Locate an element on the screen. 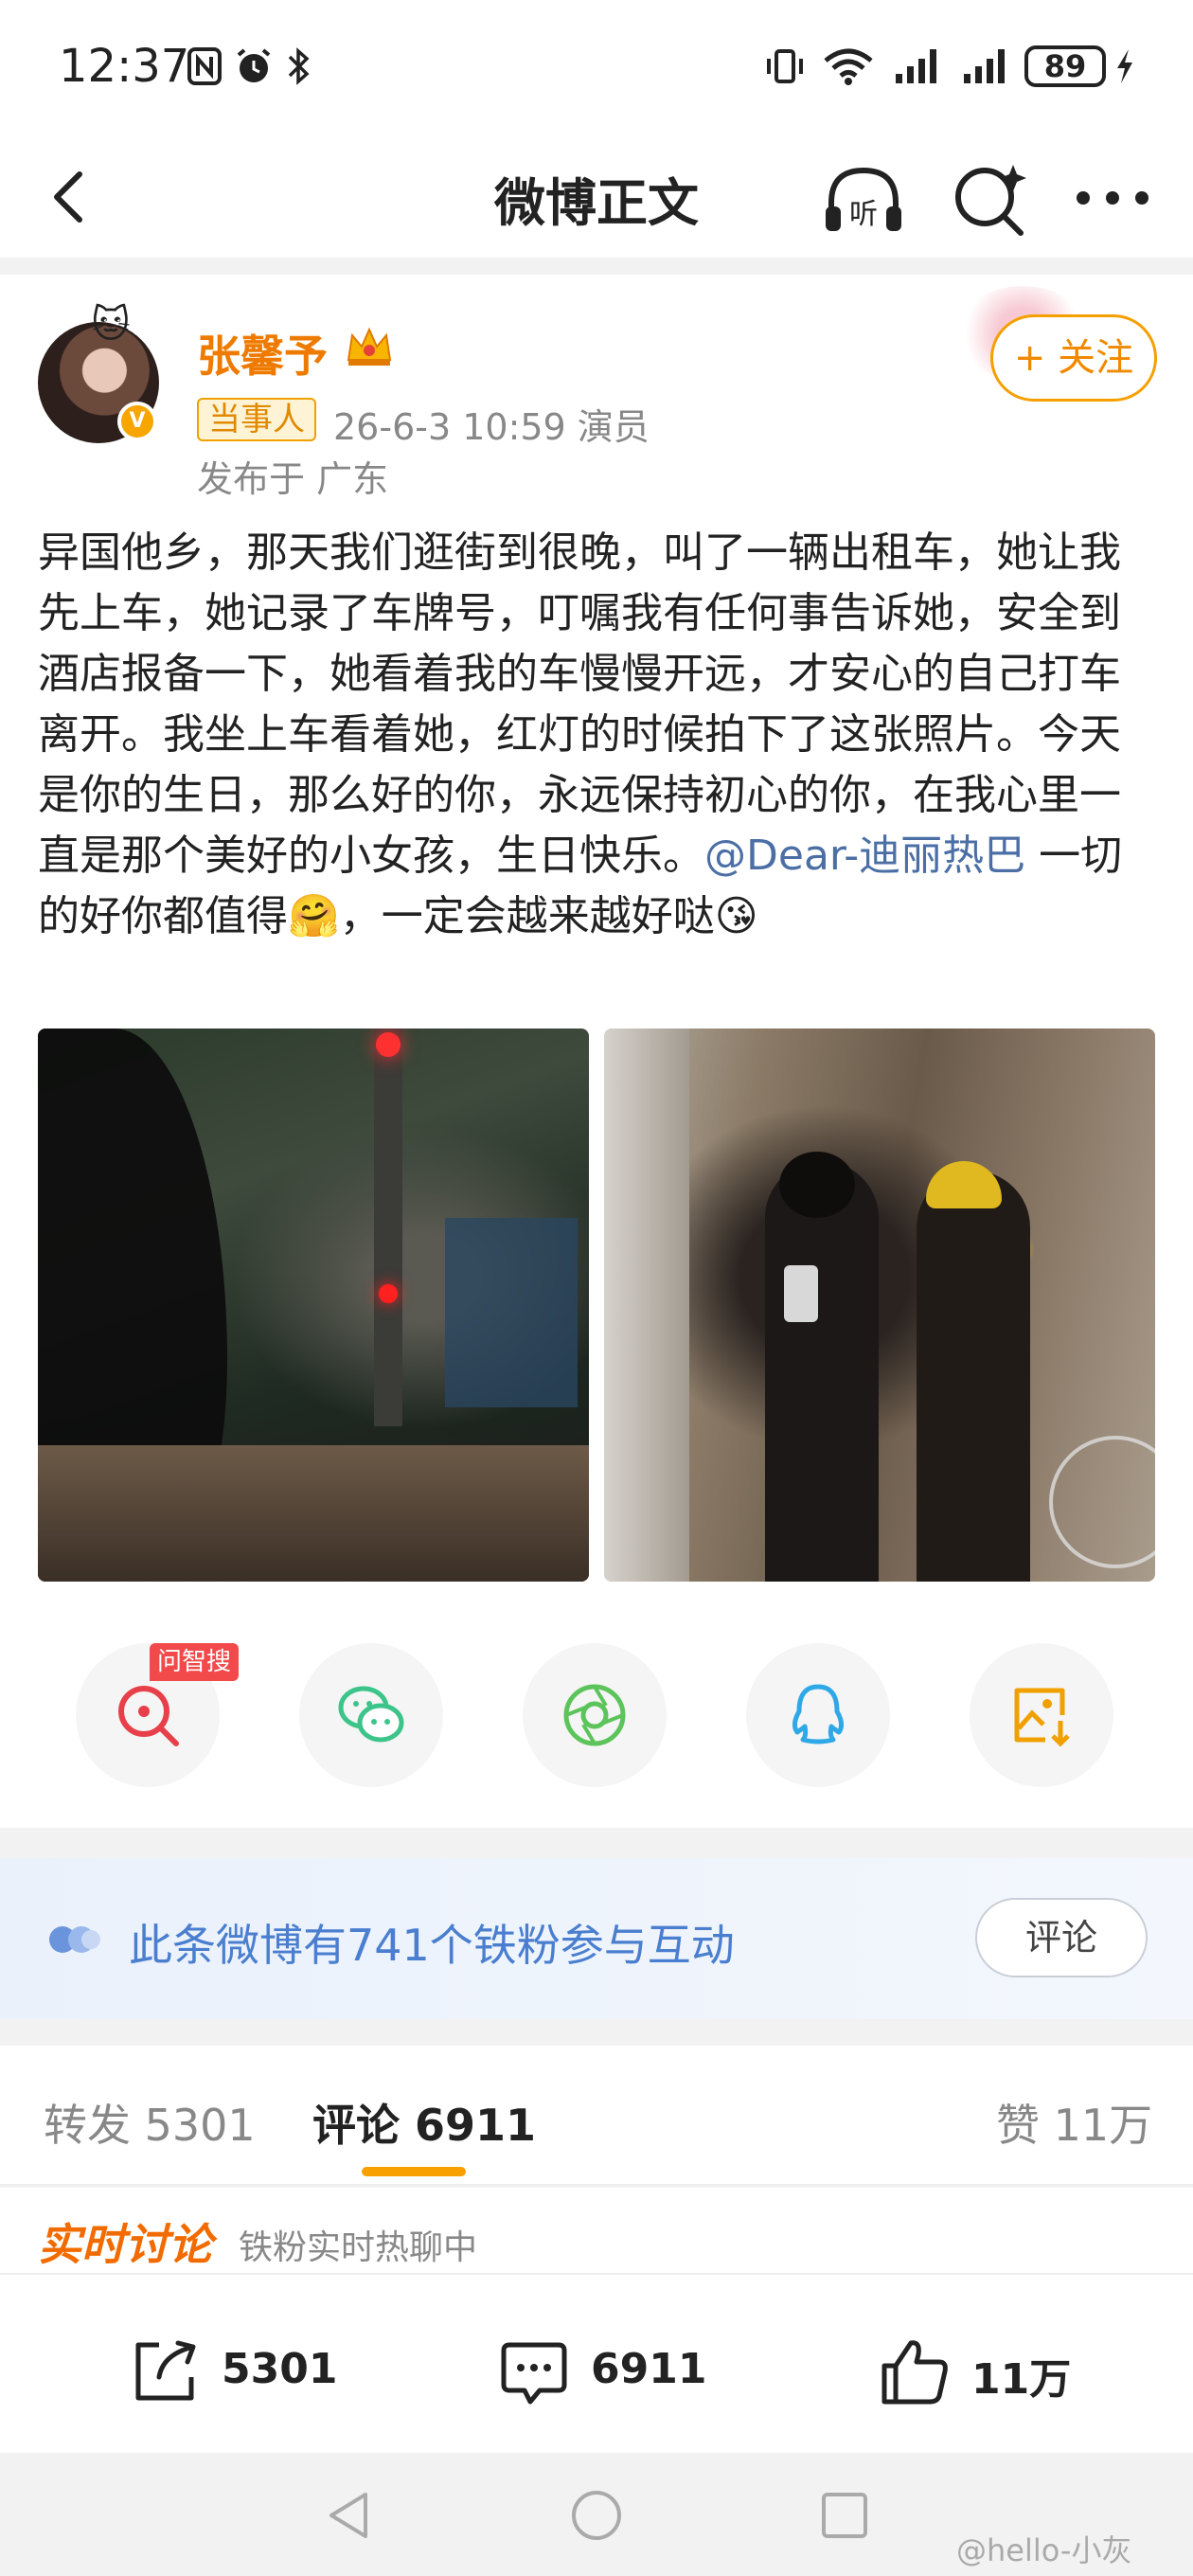 This screenshot has width=1193, height=2576. tab-like: 赞 11万 is located at coordinates (1074, 2122).